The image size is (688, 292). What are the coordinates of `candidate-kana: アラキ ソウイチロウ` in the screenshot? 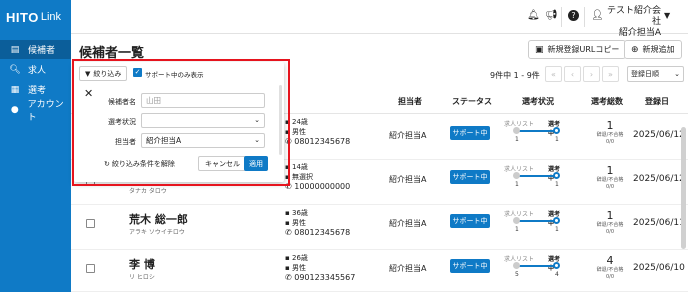 It's located at (157, 232).